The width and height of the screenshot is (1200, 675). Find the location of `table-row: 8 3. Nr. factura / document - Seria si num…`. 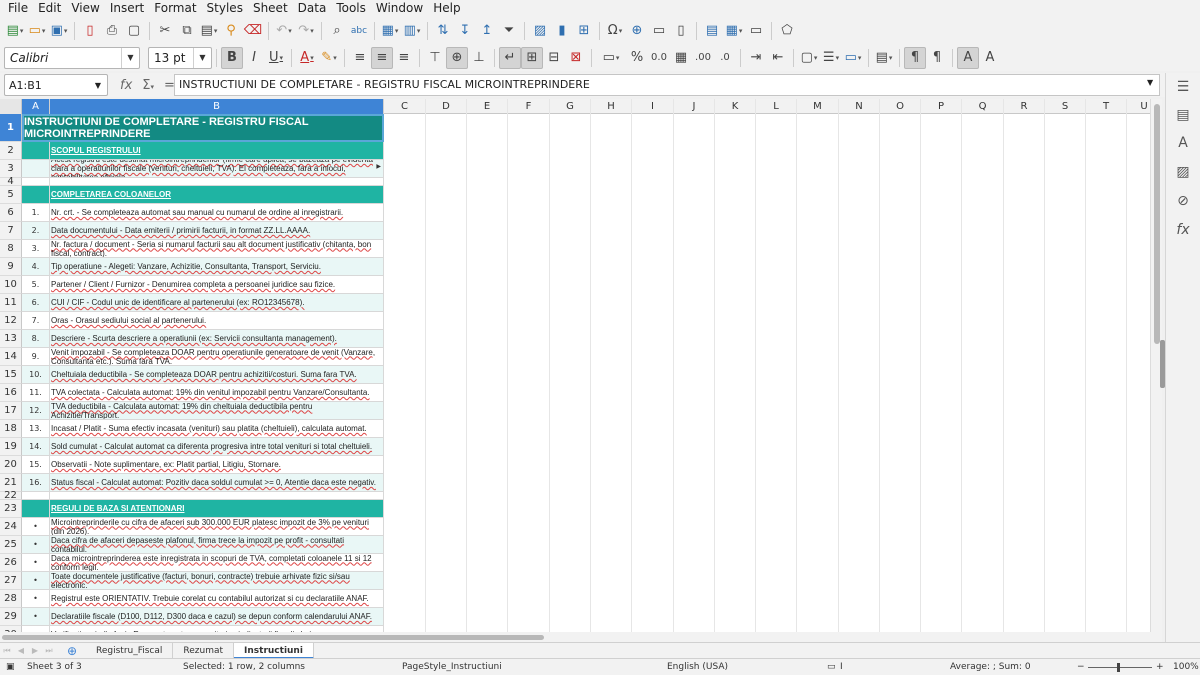

table-row: 8 3. Nr. factura / document - Seria si num… is located at coordinates (581, 249).